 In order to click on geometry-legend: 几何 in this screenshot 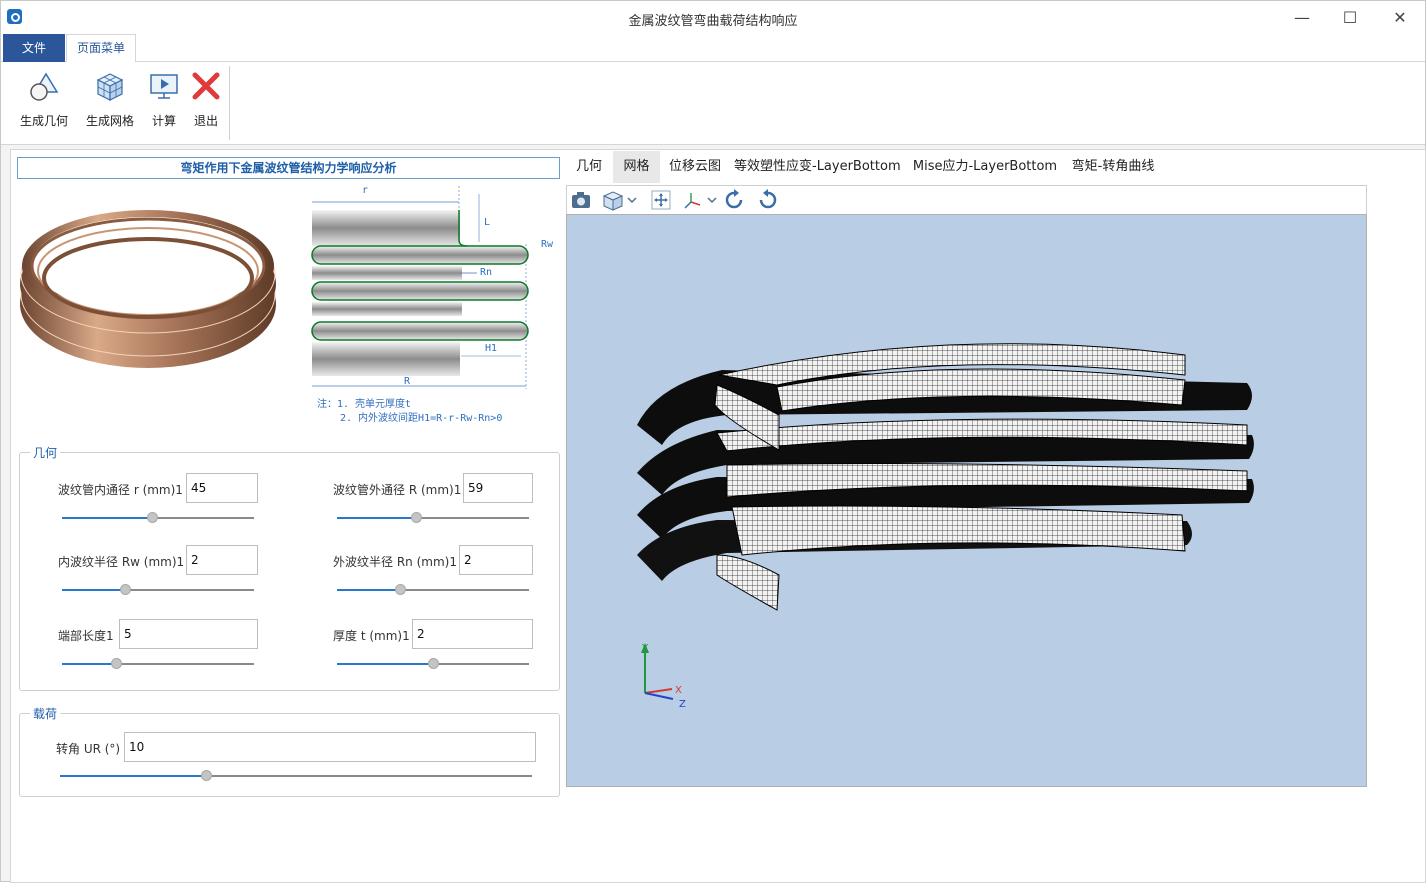, I will do `click(45, 452)`.